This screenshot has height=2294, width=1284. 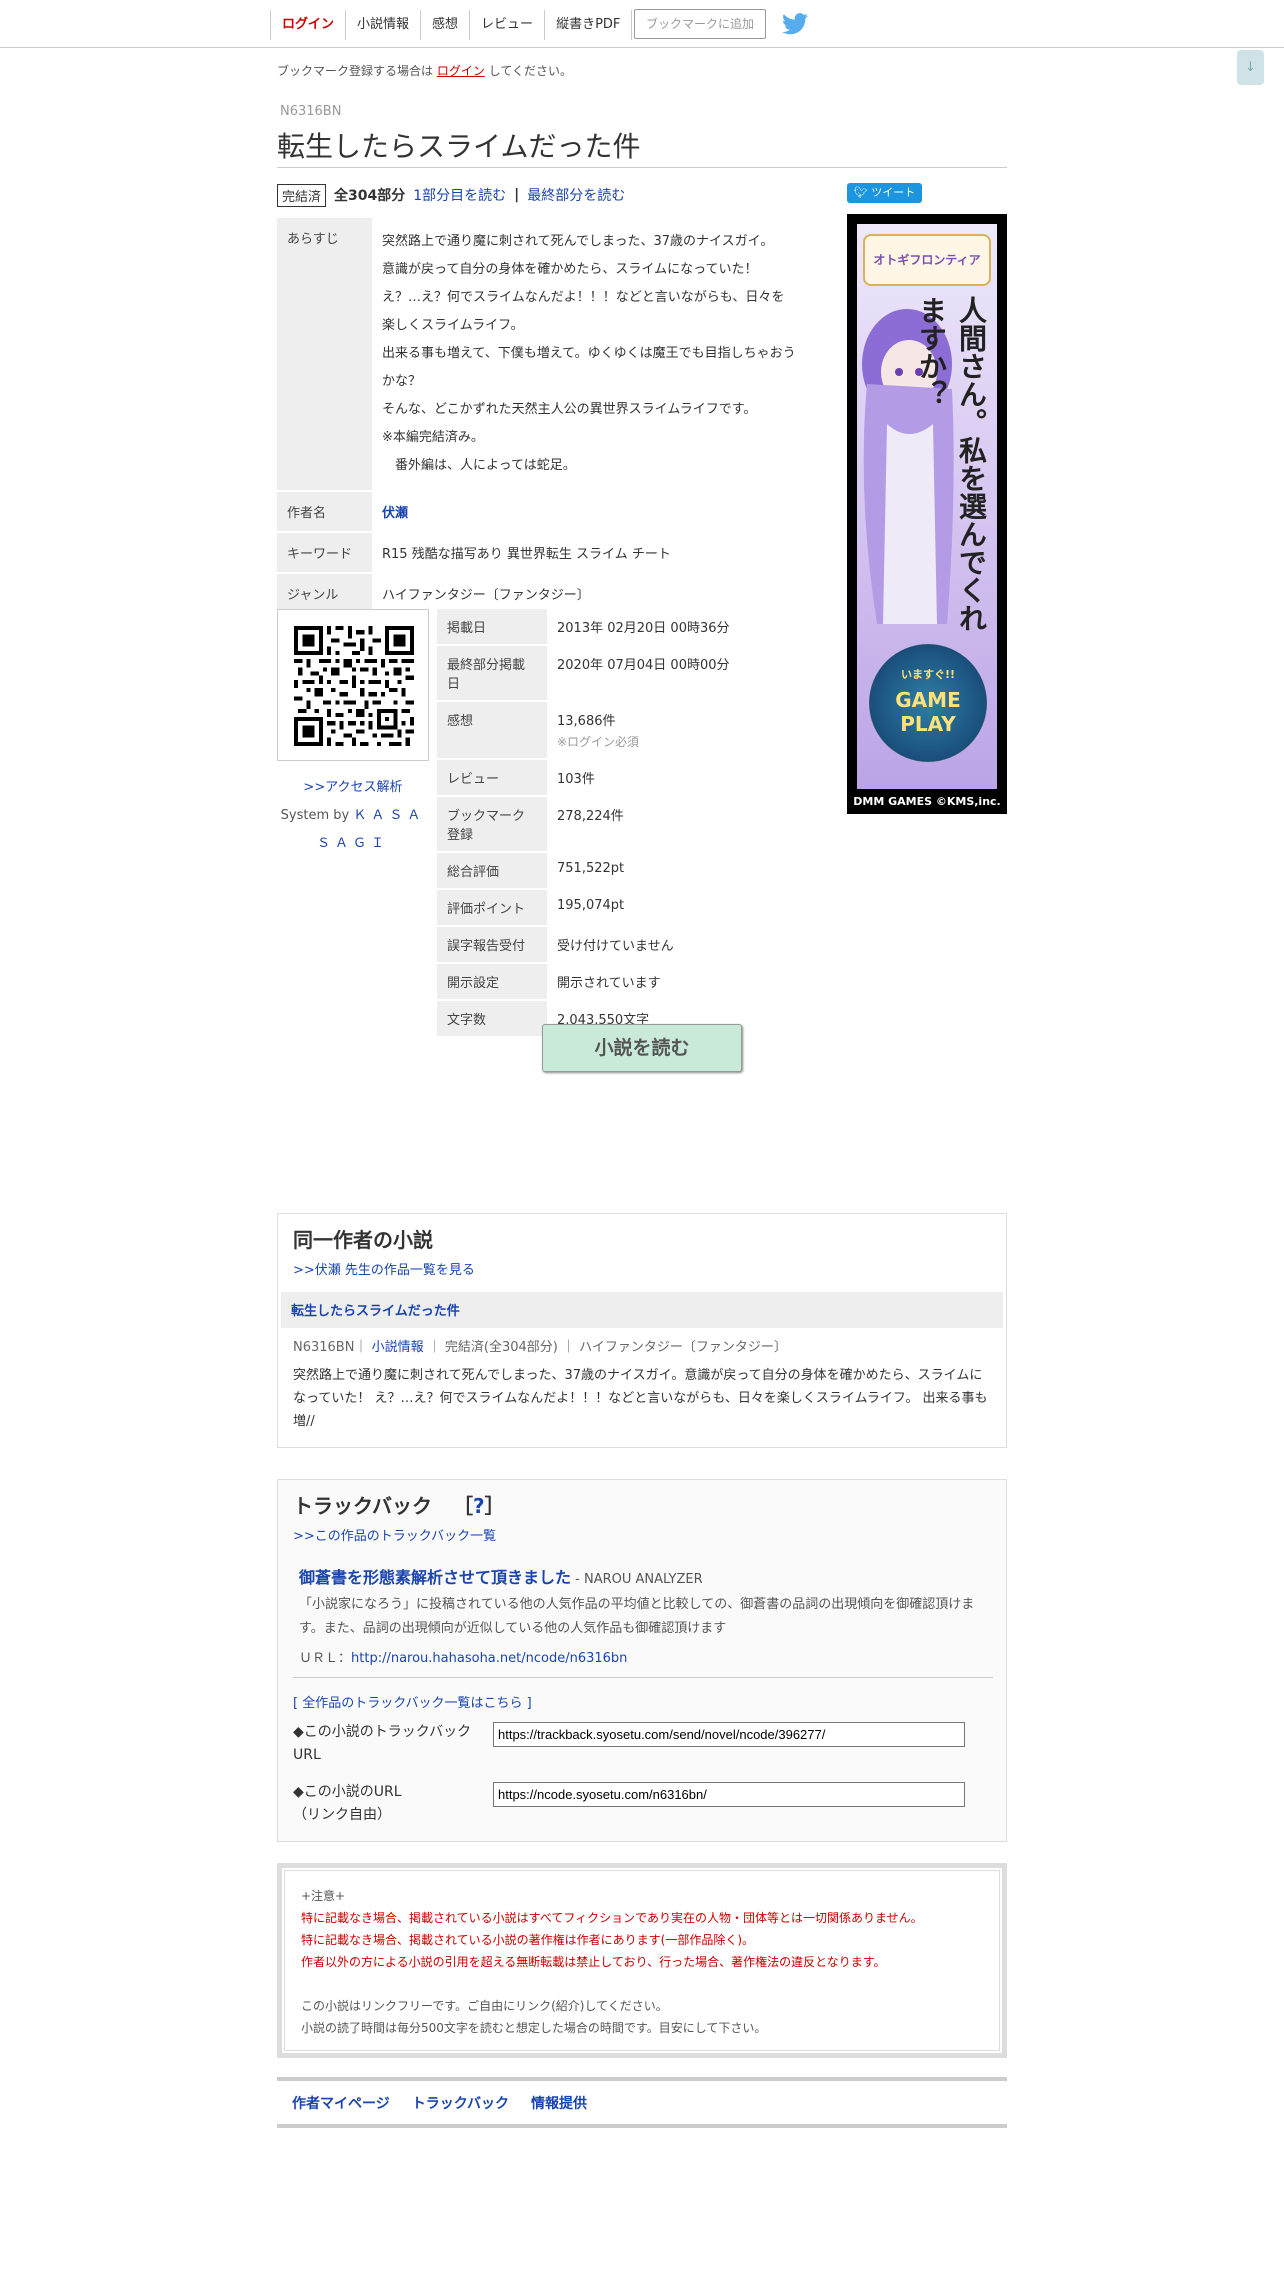 I want to click on trackback-heading: トラックバック, so click(x=362, y=1506).